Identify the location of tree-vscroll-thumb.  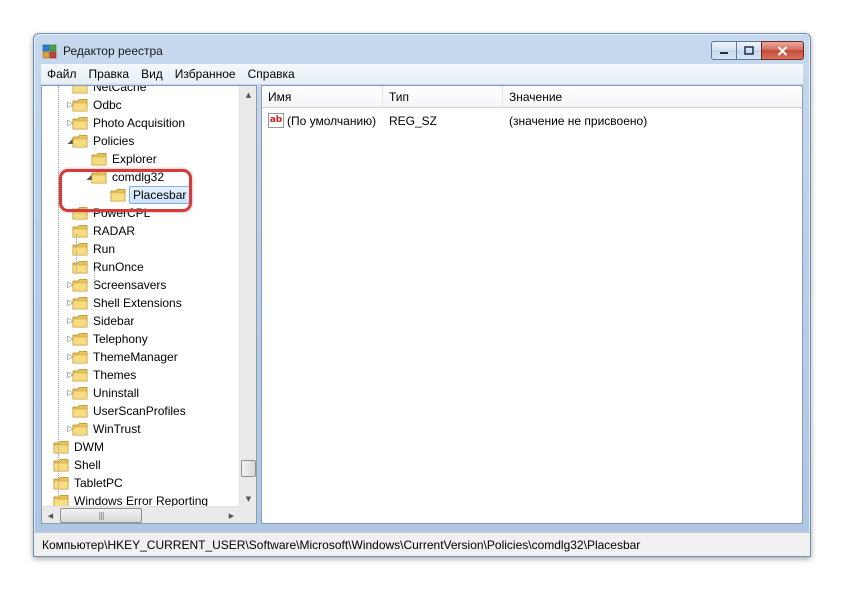
(248, 468).